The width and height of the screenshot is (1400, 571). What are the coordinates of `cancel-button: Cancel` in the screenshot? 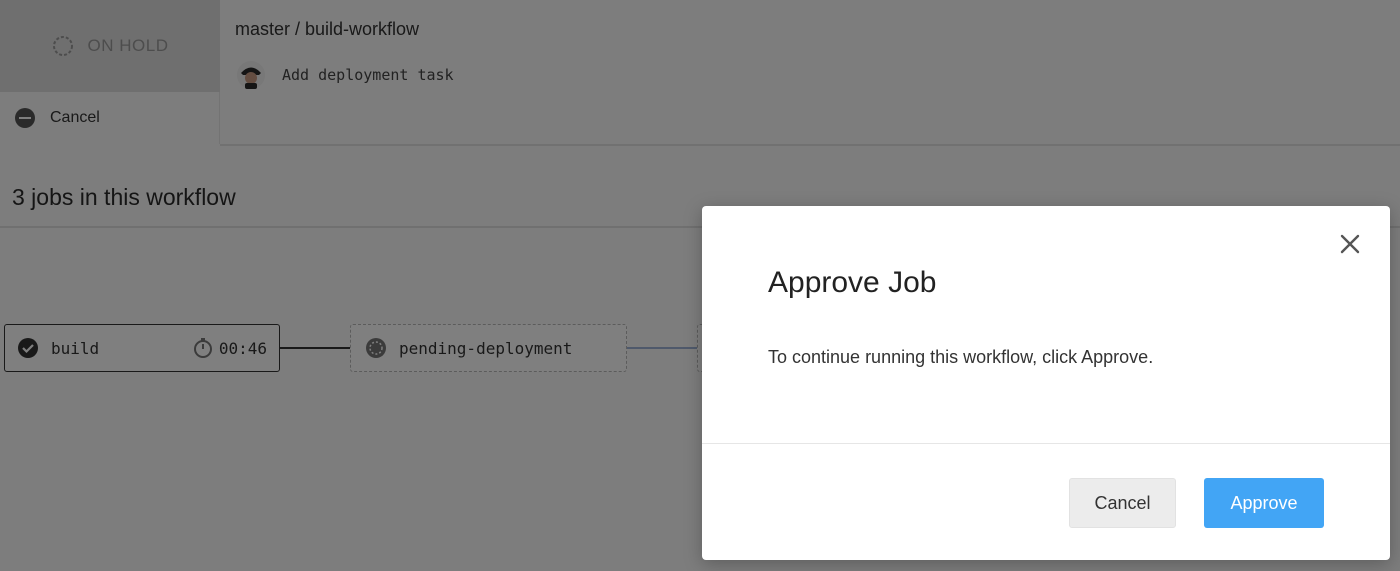 It's located at (1122, 503).